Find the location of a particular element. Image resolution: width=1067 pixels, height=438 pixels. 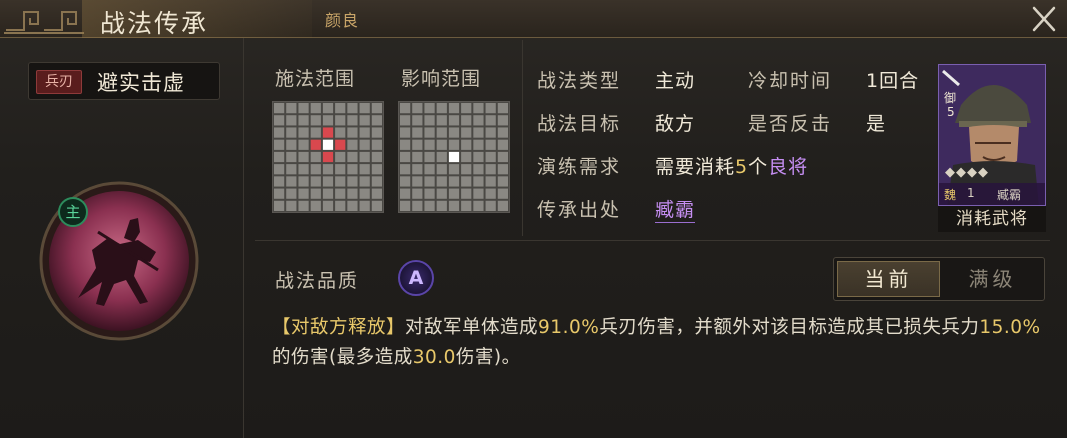

general-faction: 魏 is located at coordinates (950, 195).